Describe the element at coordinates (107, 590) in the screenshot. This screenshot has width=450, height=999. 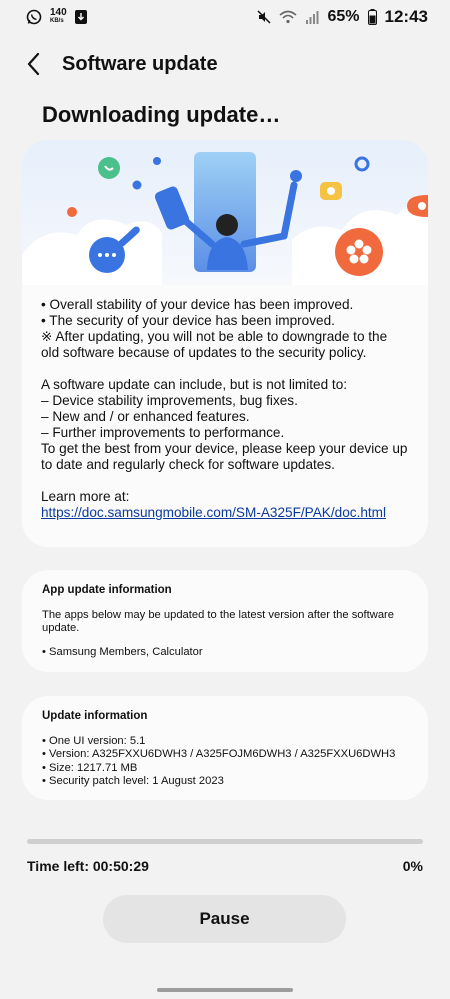
I see `app-update-title: App update information` at that location.